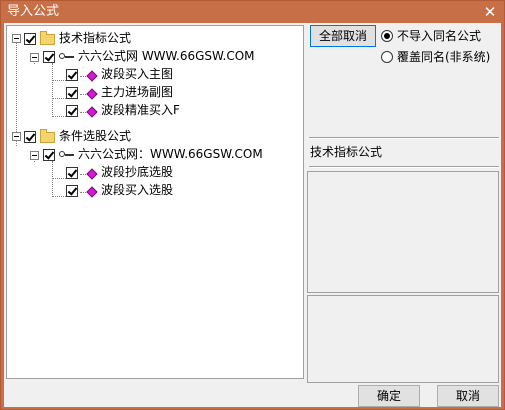 The image size is (505, 410). I want to click on tree-item-label: 波段精准买入F, so click(140, 110).